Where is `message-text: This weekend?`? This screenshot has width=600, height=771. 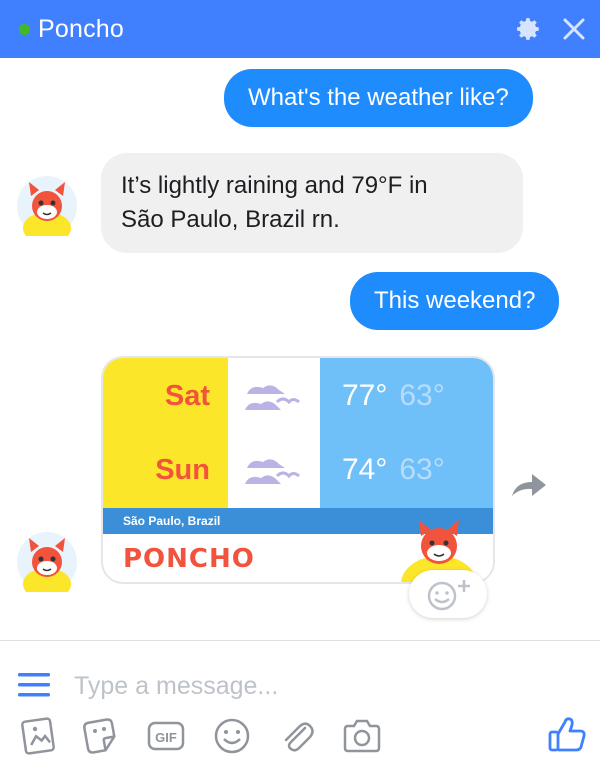
message-text: This weekend? is located at coordinates (455, 300).